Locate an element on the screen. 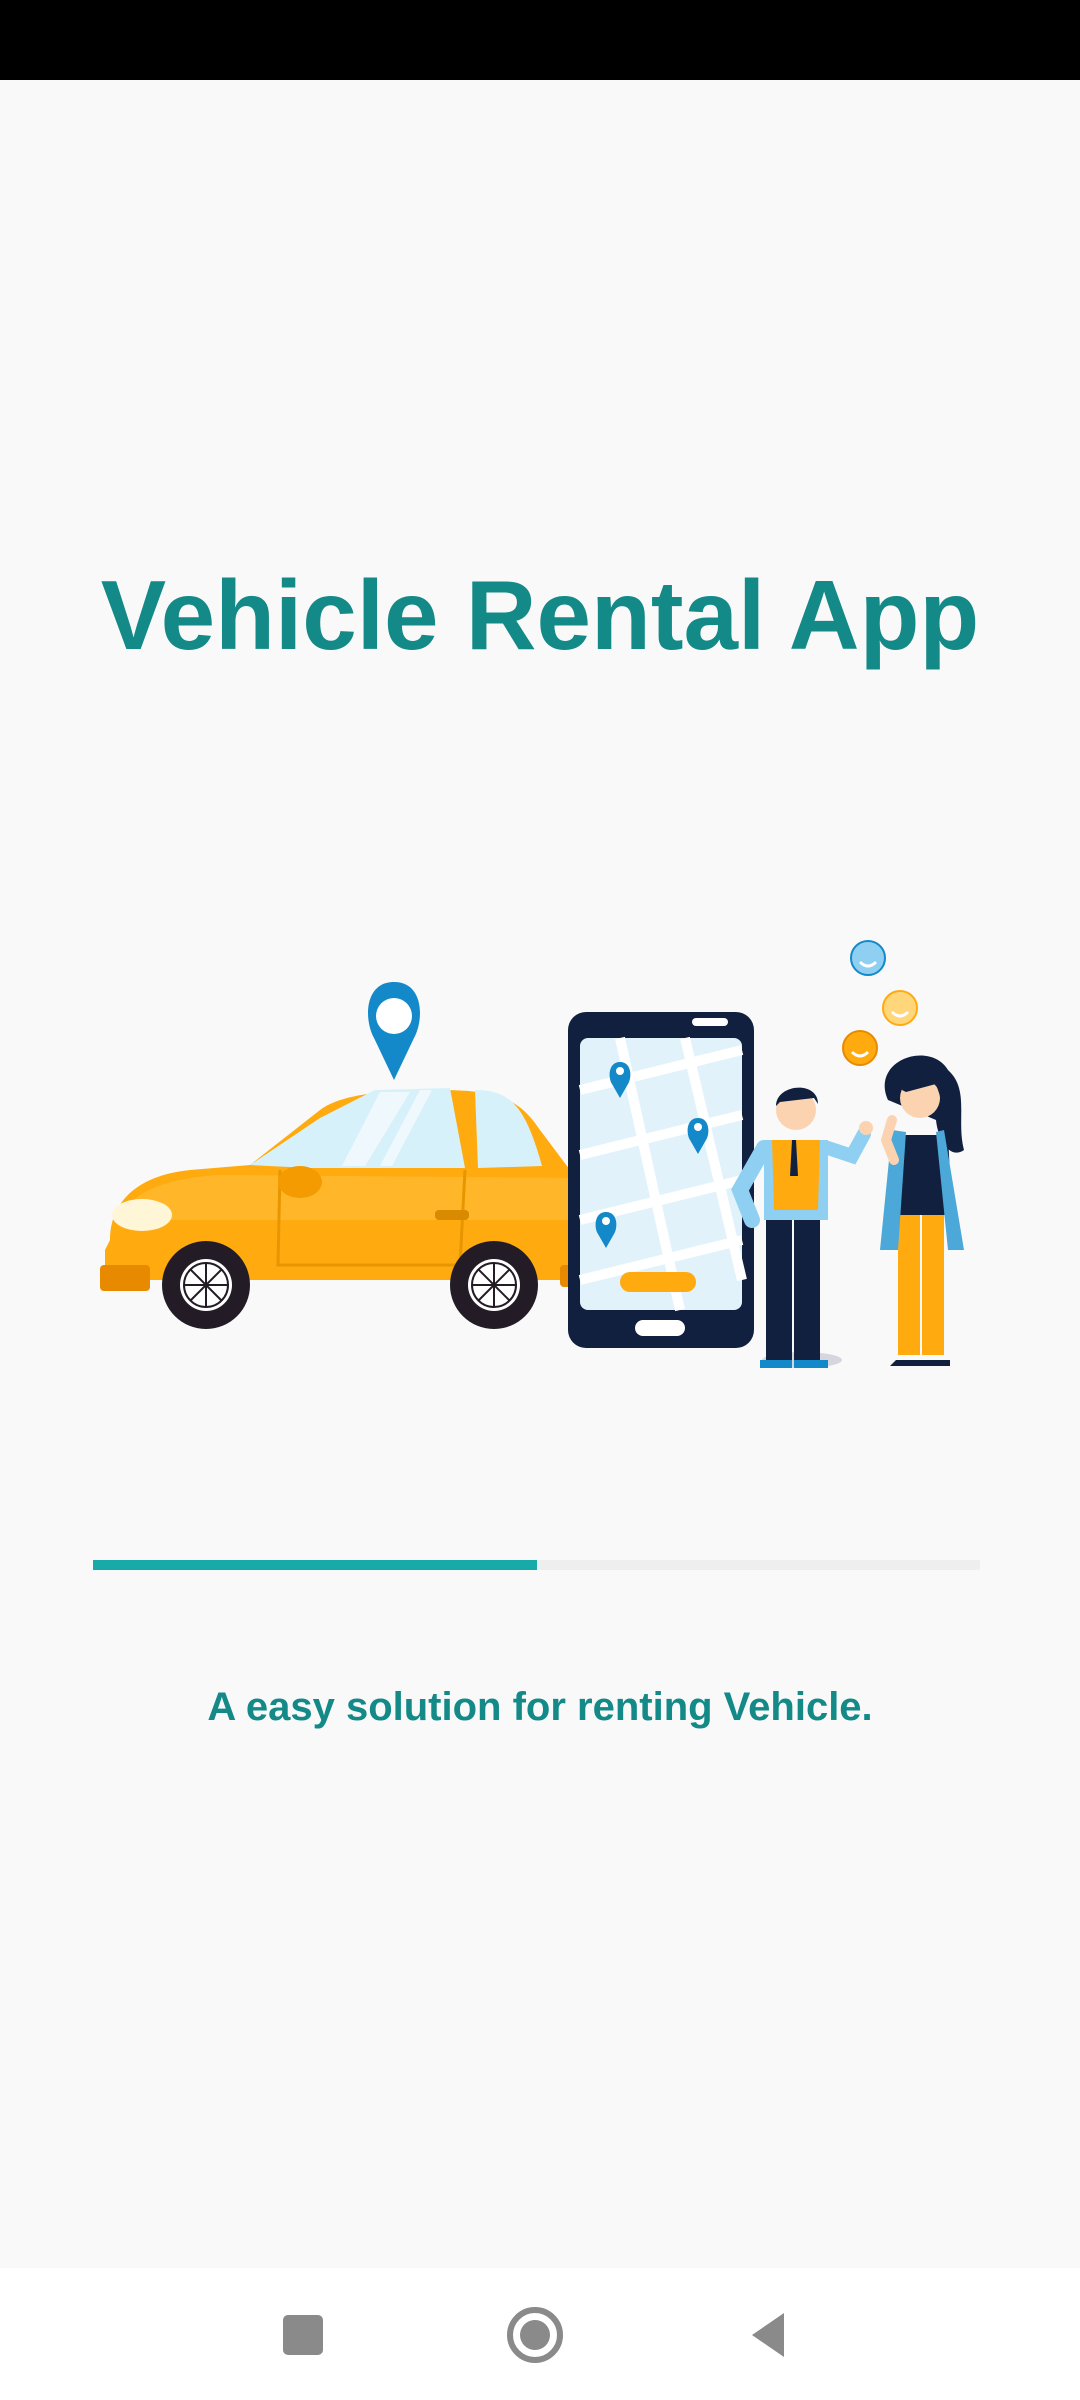 The height and width of the screenshot is (2400, 1080). app-tagline: A easy solution for renting Vehicle. is located at coordinates (540, 1707).